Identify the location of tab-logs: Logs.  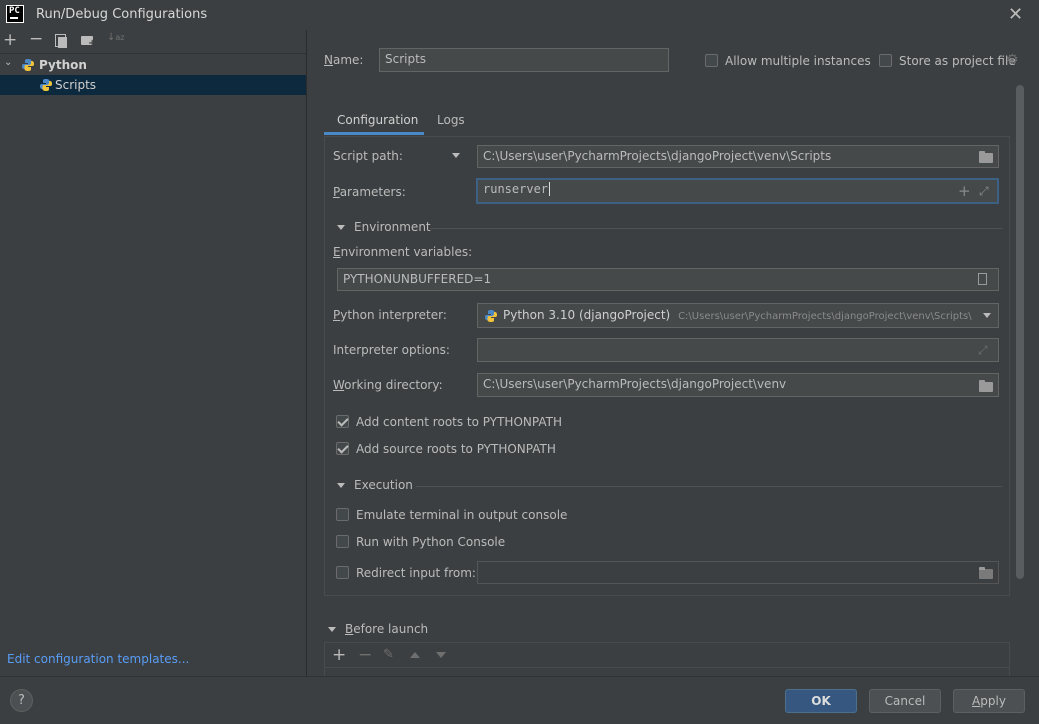
(449, 120).